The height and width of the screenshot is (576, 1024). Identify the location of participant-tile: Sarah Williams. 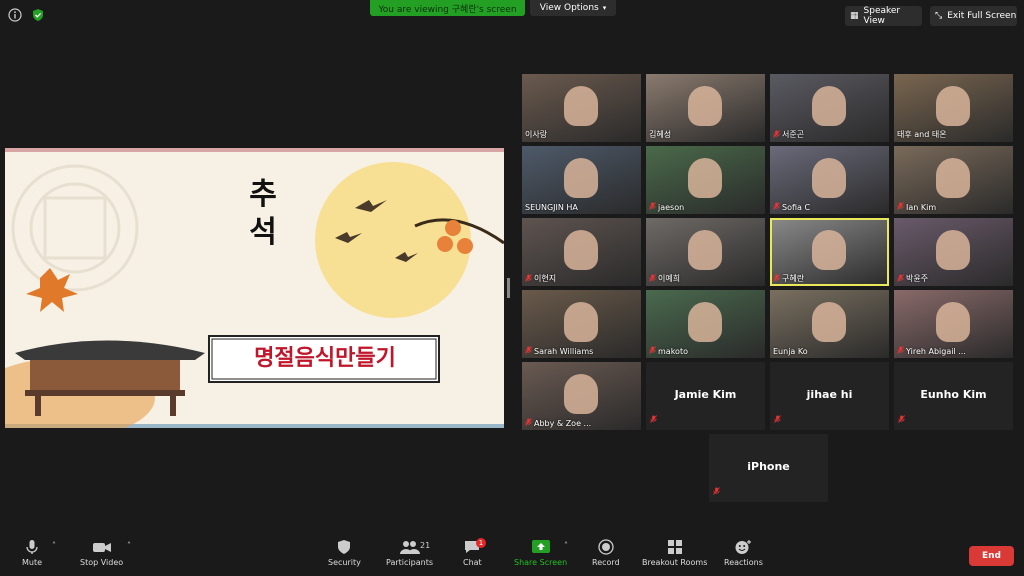
(581, 324).